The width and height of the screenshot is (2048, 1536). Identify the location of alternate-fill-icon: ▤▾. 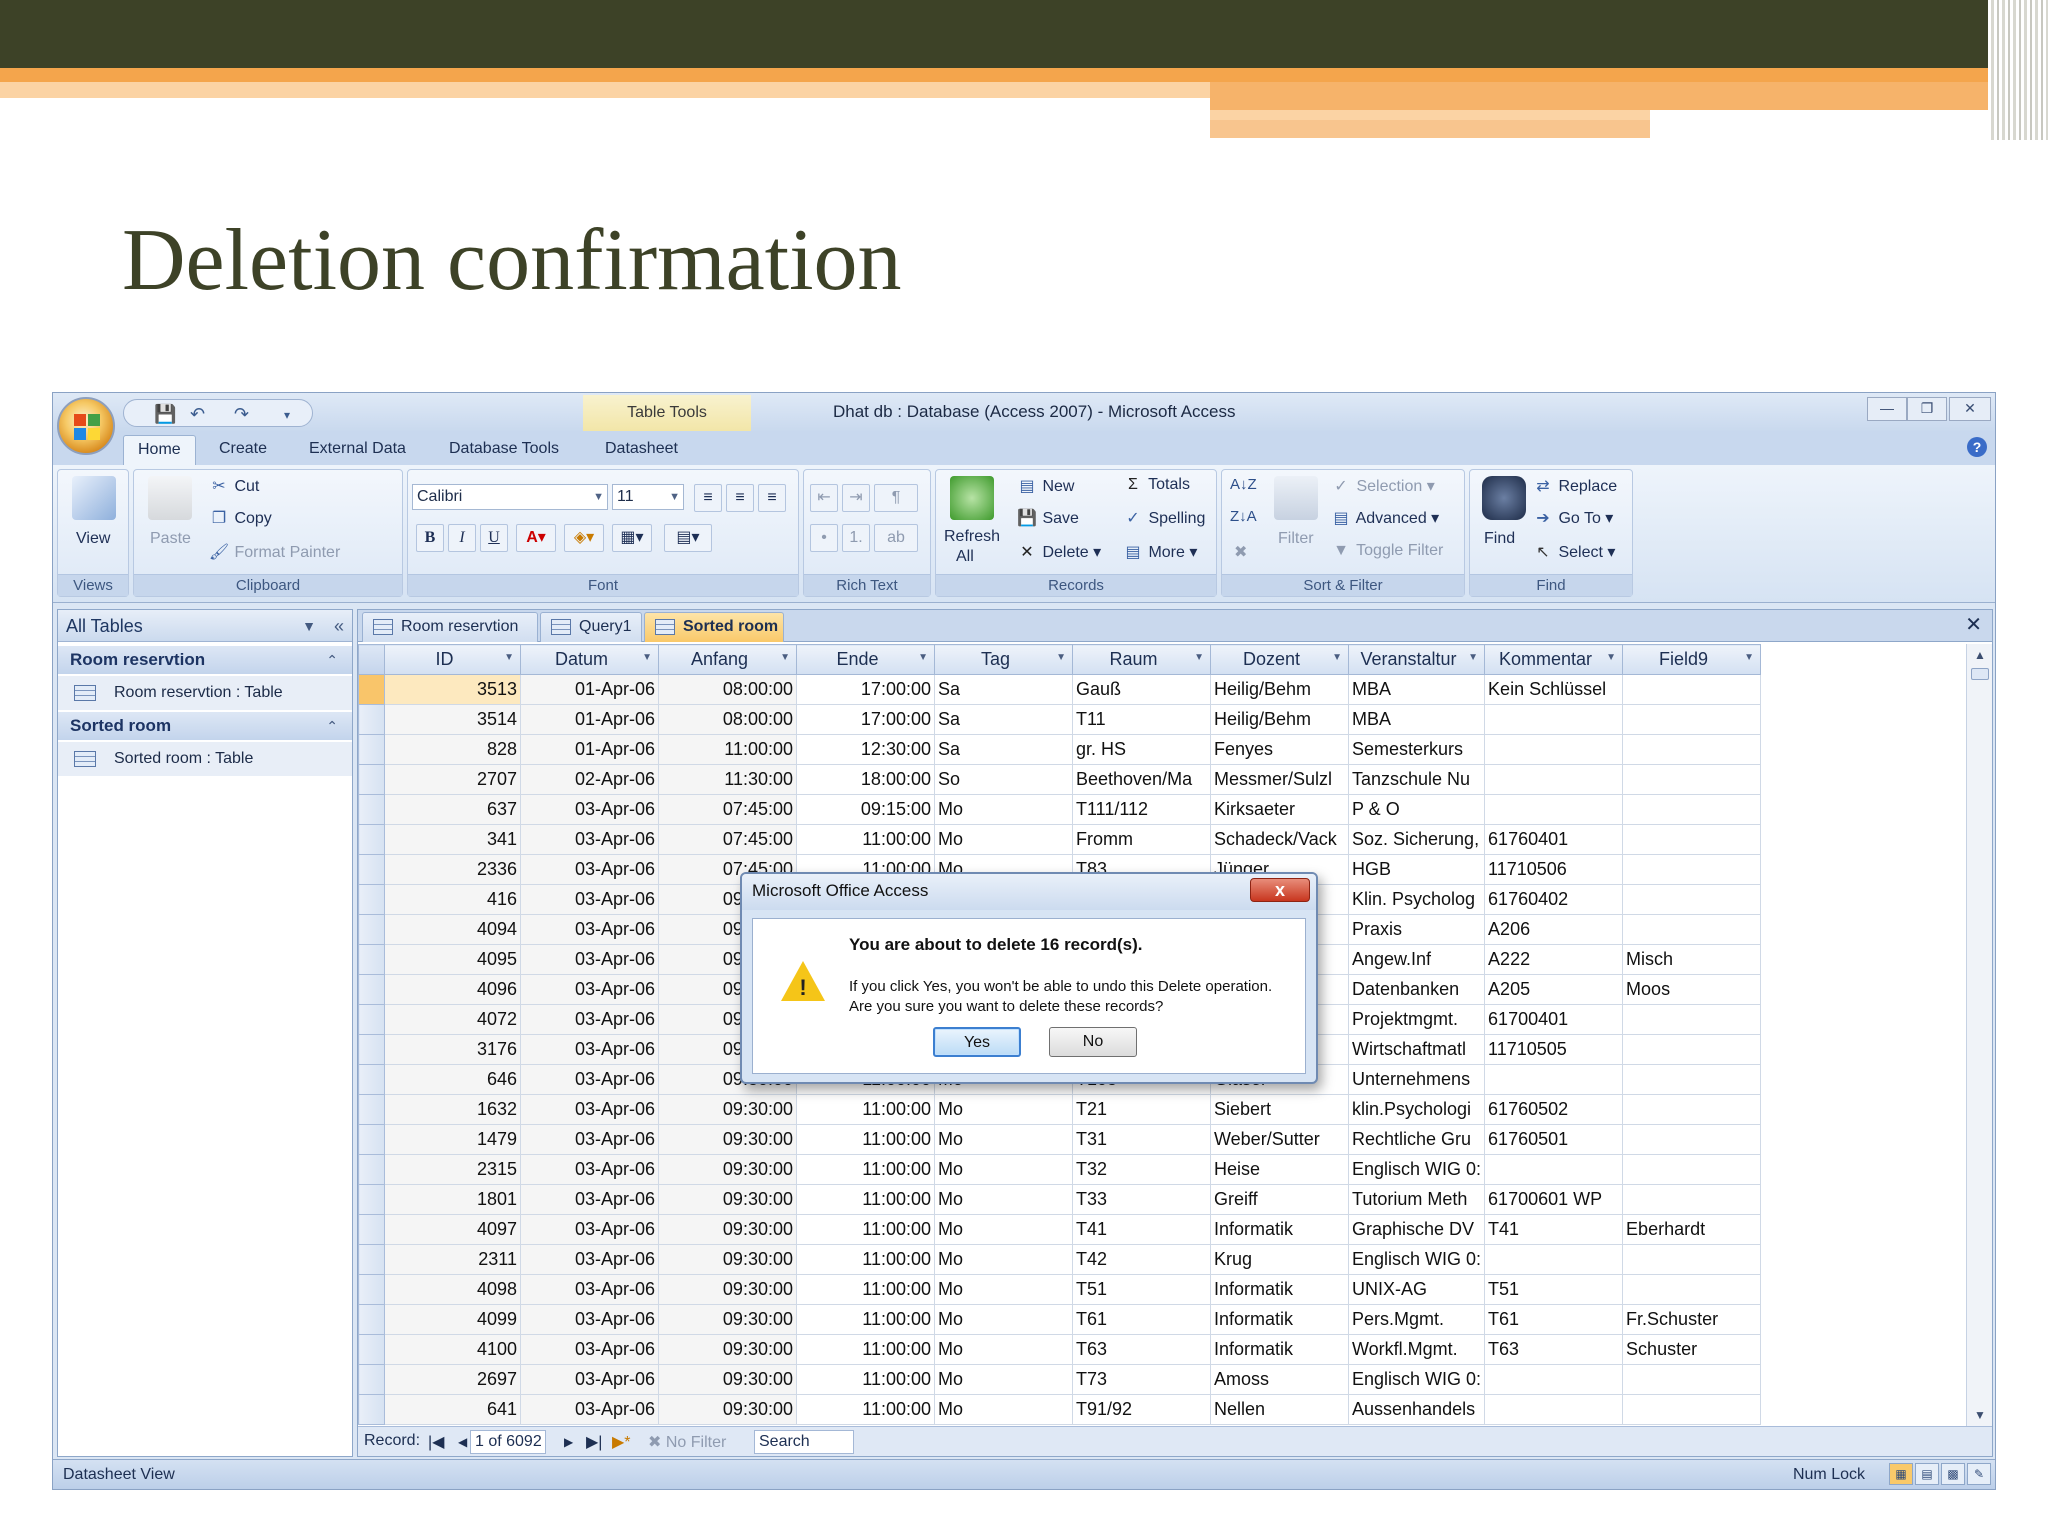
(688, 538).